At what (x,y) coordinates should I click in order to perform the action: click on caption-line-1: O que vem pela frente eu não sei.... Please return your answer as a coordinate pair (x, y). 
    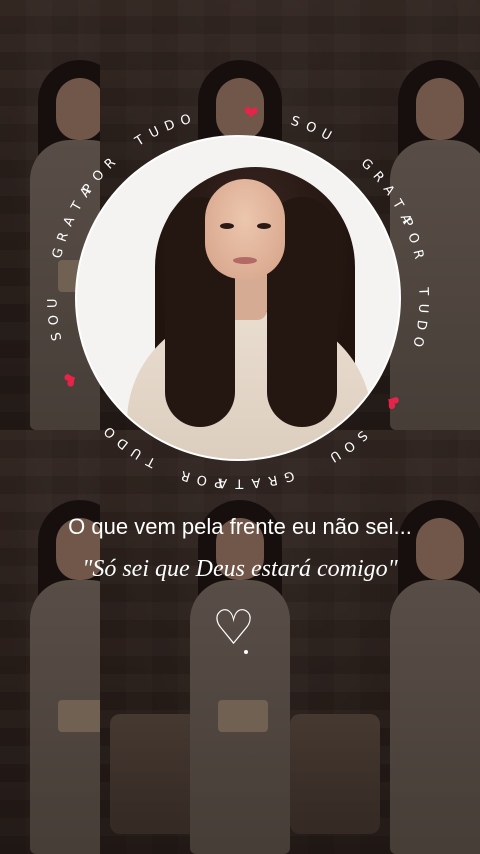
    Looking at the image, I should click on (240, 526).